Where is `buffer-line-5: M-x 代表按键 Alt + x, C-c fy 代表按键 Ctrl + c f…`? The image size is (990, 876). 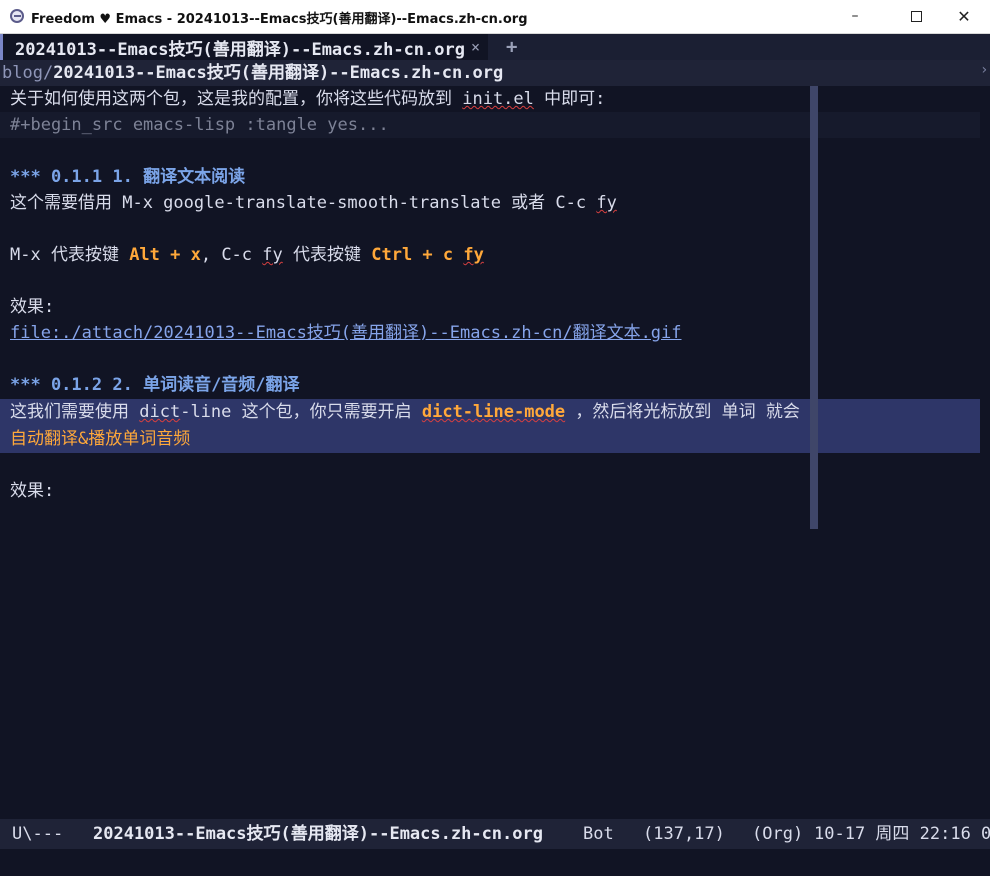
buffer-line-5: M-x 代表按键 Alt + x, C-c fy 代表按键 Ctrl + c f… is located at coordinates (495, 255).